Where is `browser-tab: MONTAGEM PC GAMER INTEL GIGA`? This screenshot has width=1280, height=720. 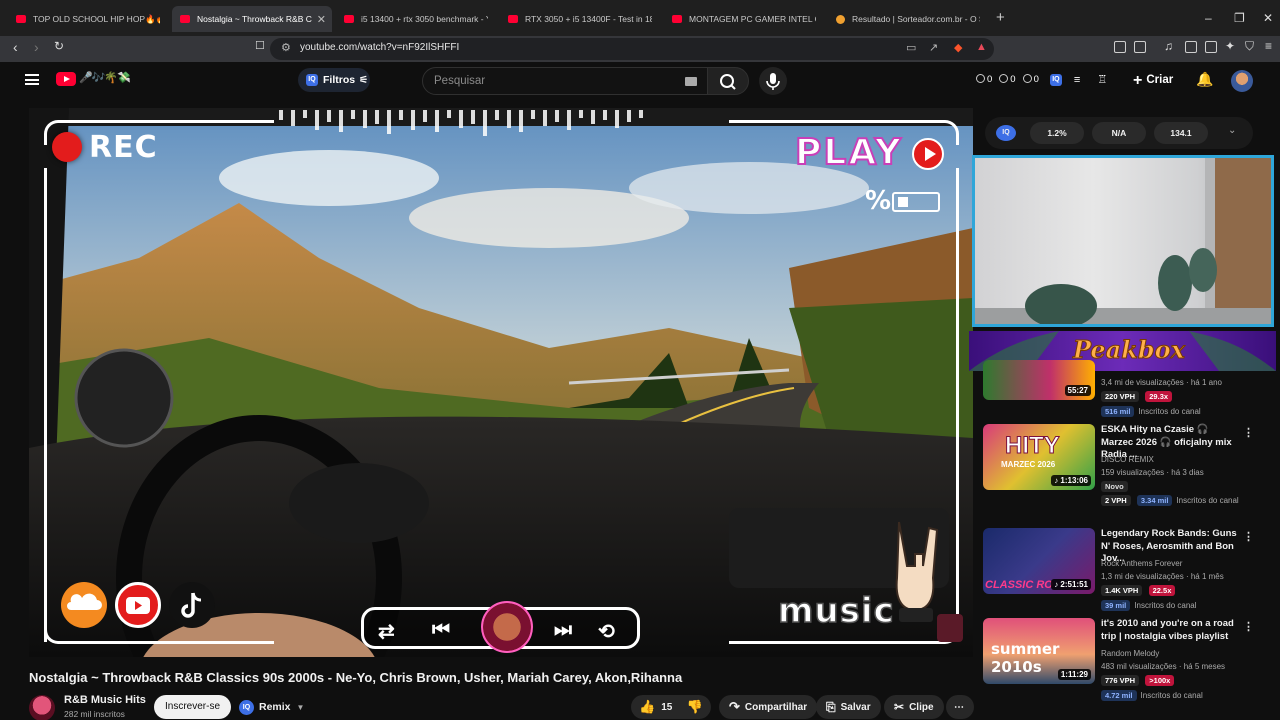 browser-tab: MONTAGEM PC GAMER INTEL GIGA is located at coordinates (744, 19).